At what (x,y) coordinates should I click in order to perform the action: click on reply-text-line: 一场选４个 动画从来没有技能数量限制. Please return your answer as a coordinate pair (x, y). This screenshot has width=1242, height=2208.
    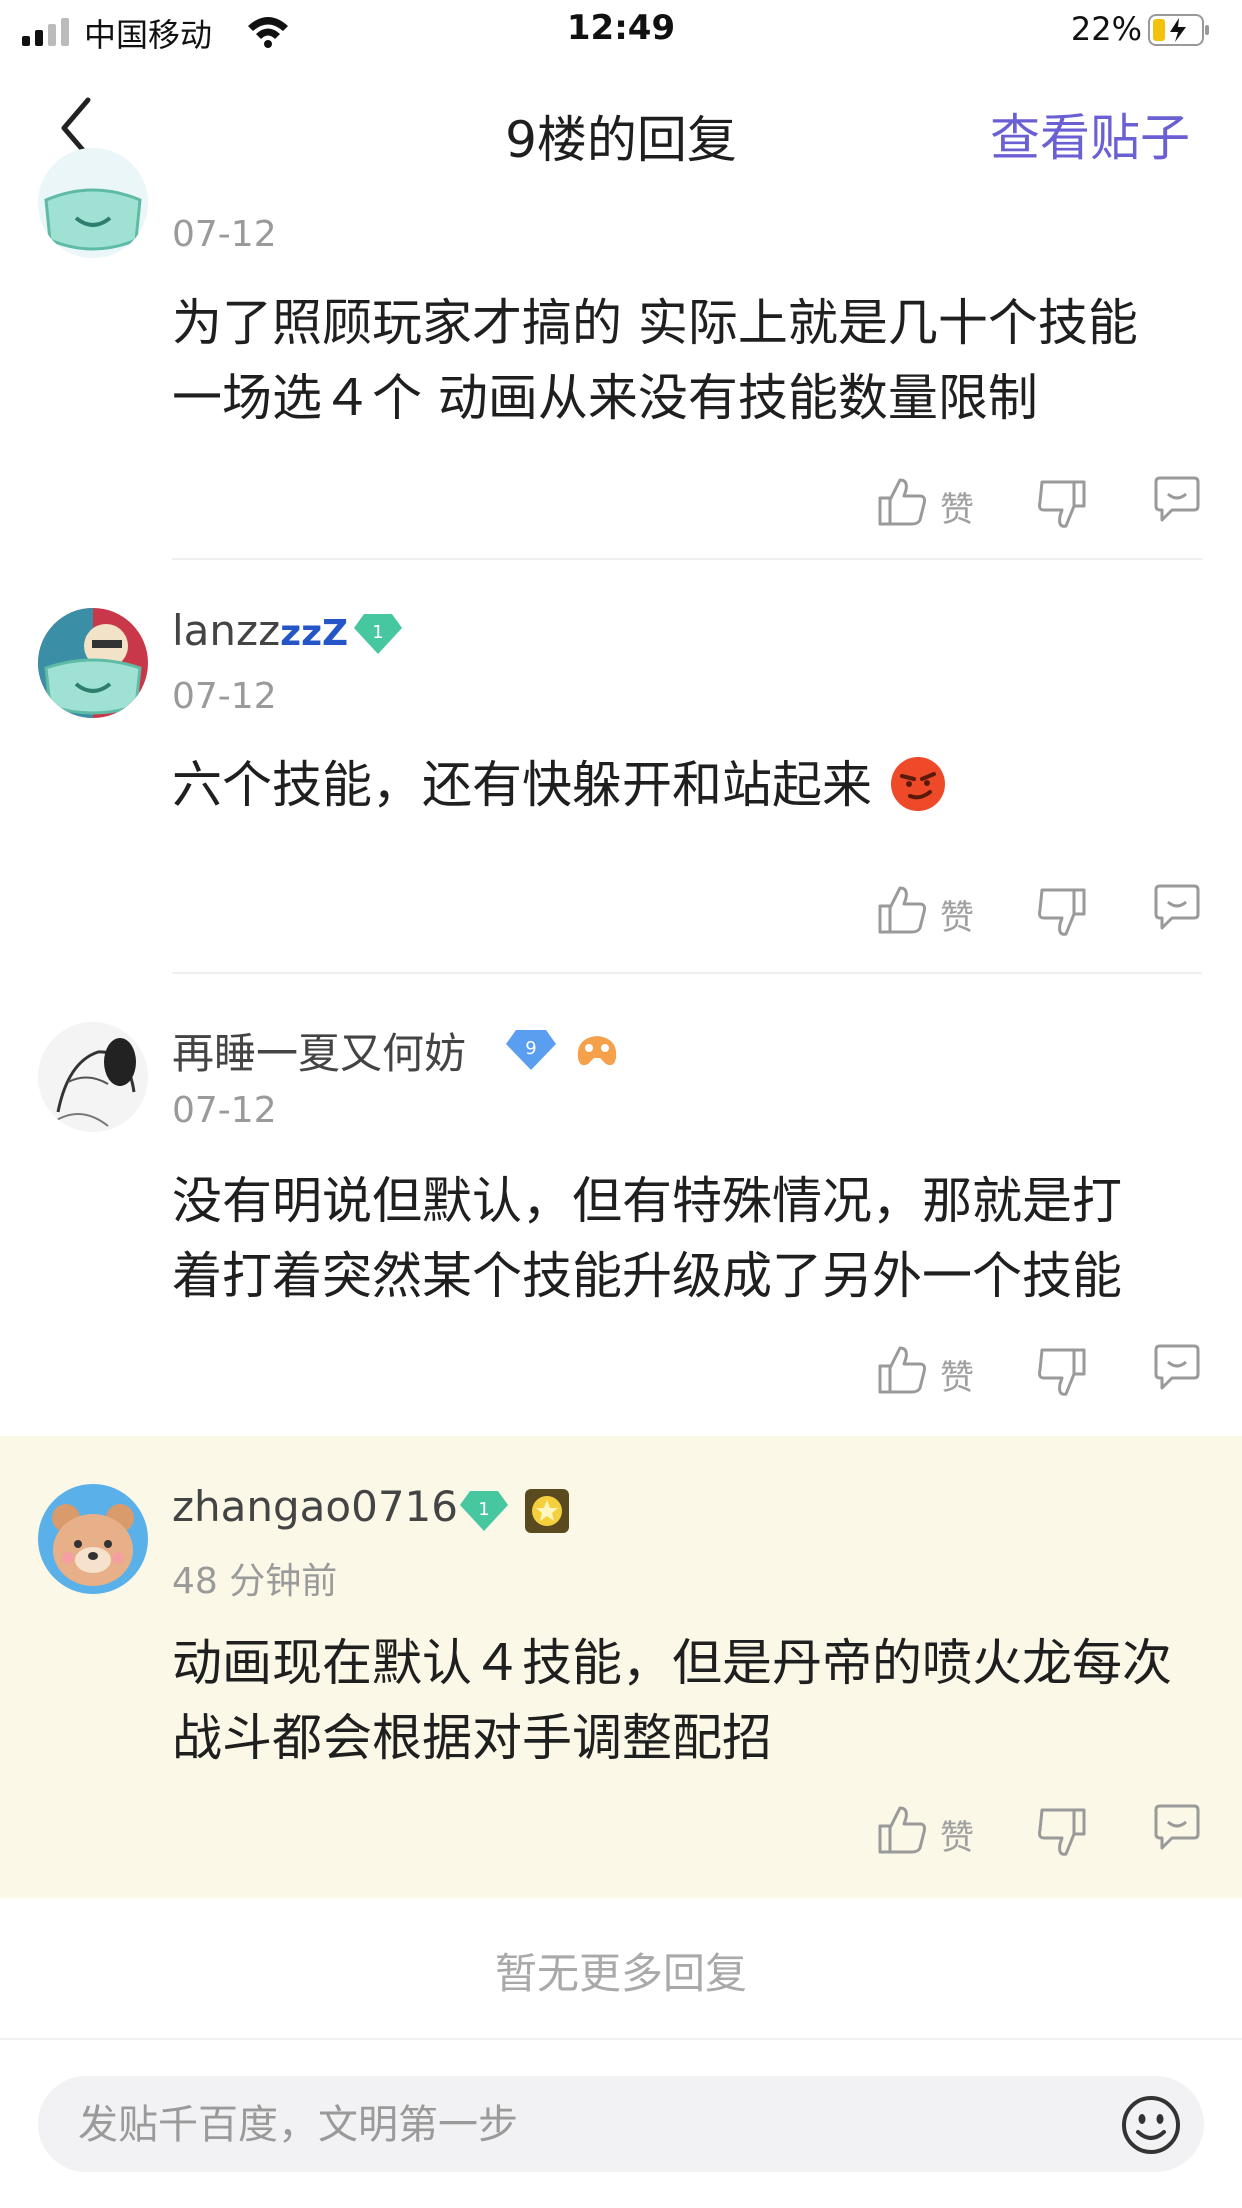
    Looking at the image, I should click on (605, 398).